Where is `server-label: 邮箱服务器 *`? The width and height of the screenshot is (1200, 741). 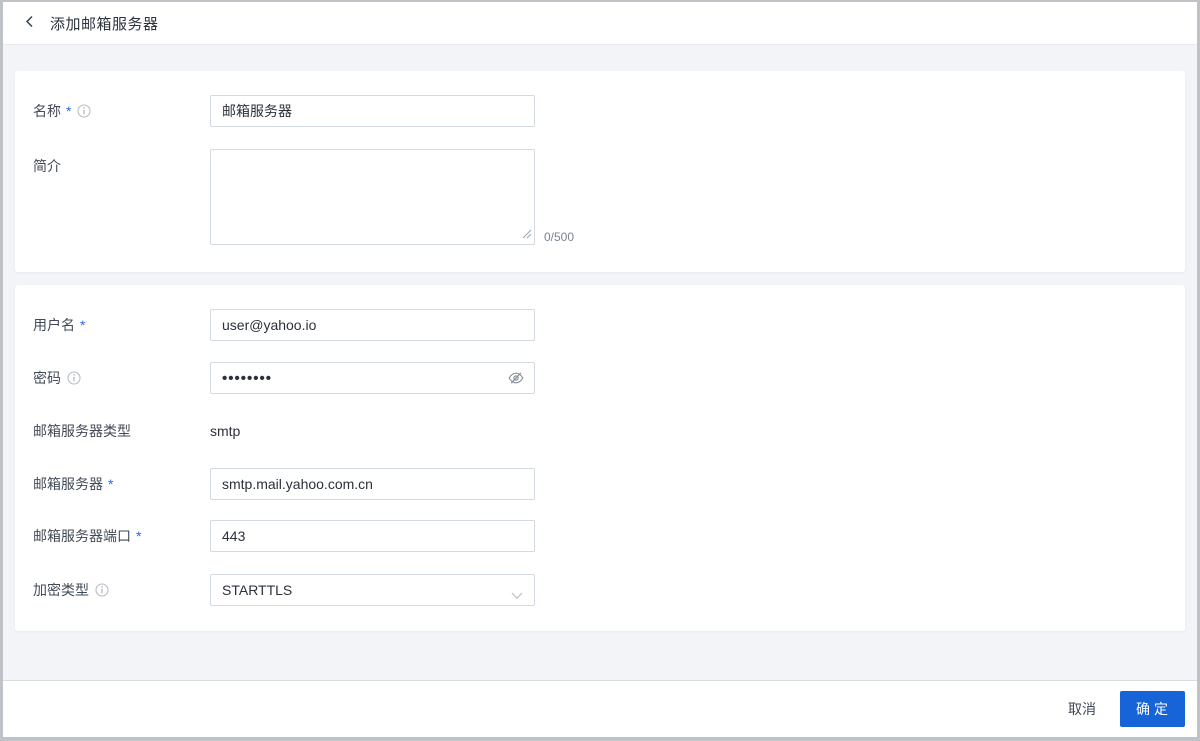 server-label: 邮箱服务器 * is located at coordinates (121, 484).